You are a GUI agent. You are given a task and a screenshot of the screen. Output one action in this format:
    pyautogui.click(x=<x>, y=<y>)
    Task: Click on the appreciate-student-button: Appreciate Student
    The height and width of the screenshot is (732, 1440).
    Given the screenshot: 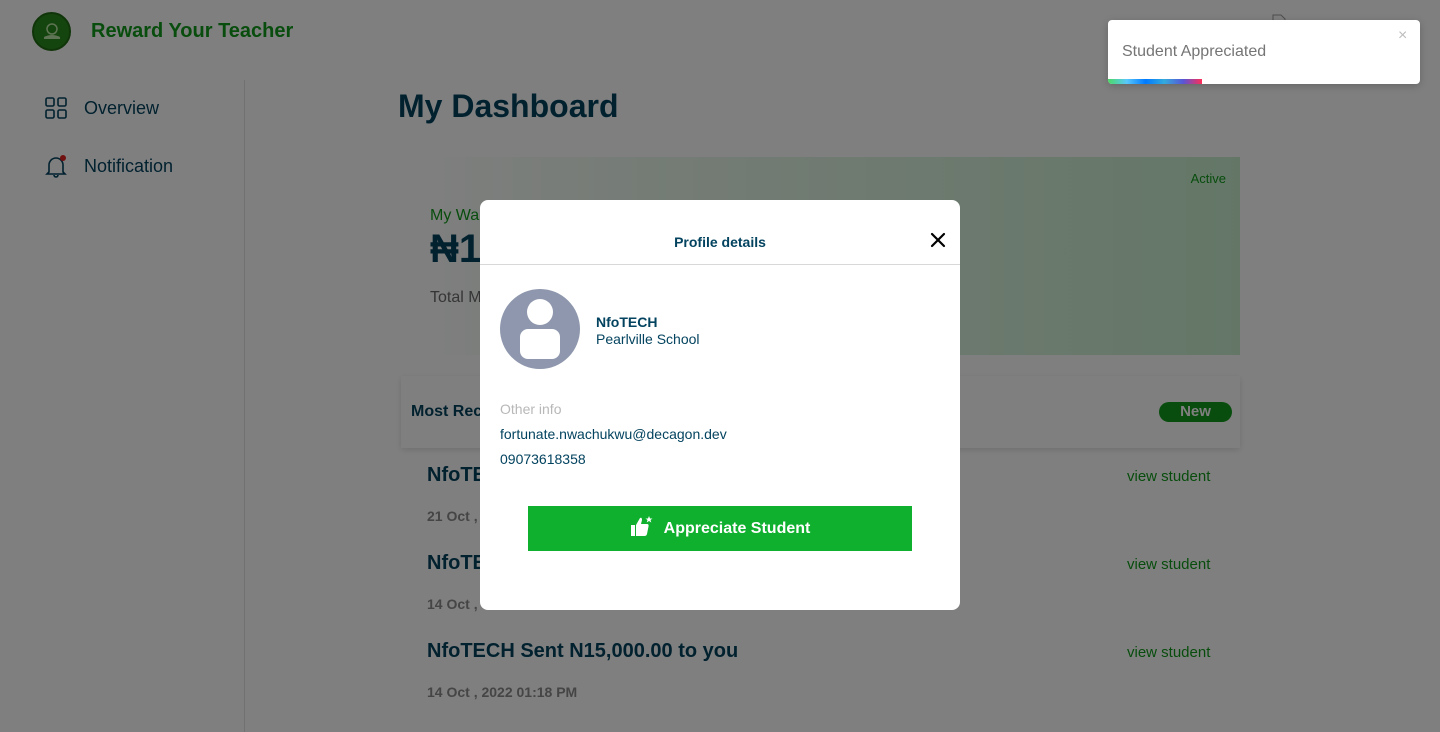 What is the action you would take?
    pyautogui.click(x=720, y=528)
    